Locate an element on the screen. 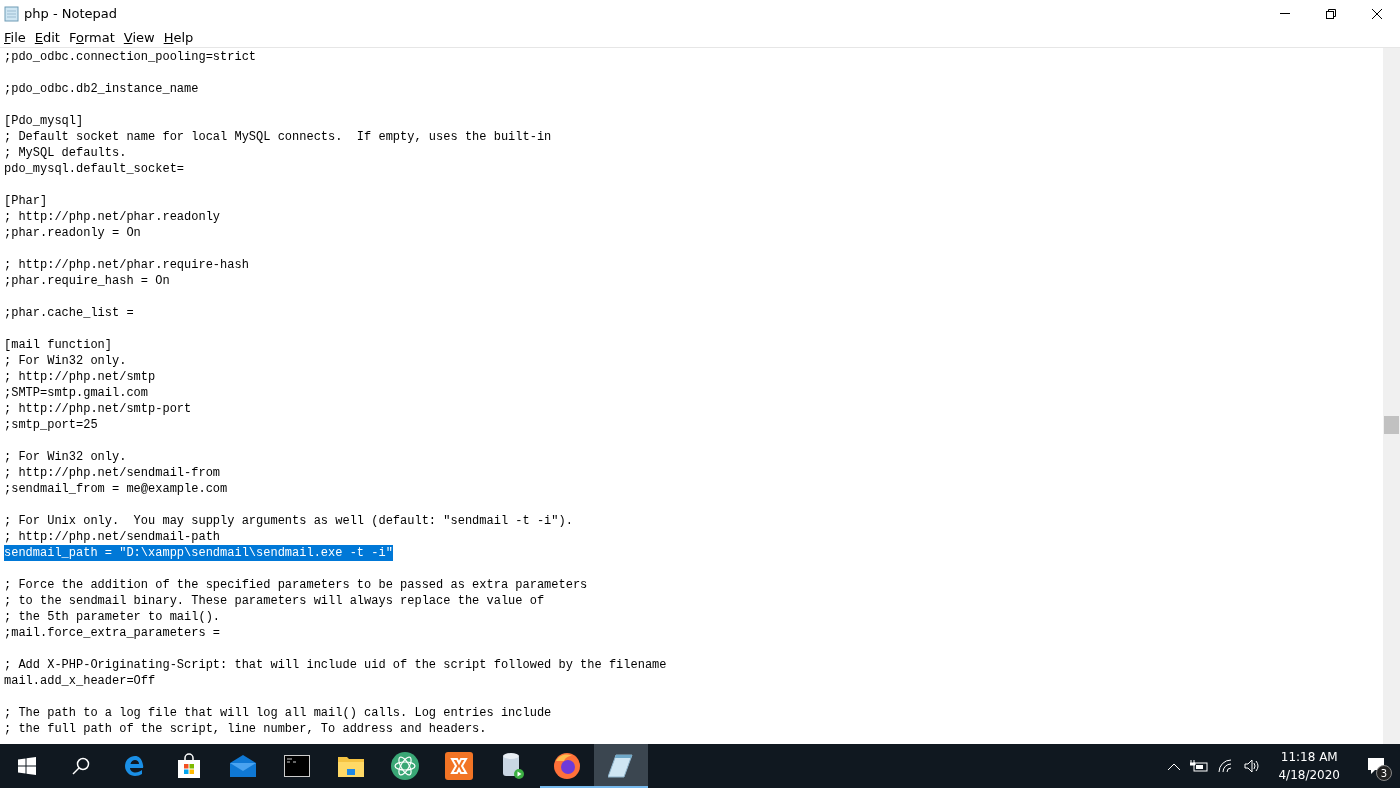  minimize-icon is located at coordinates (1285, 13).